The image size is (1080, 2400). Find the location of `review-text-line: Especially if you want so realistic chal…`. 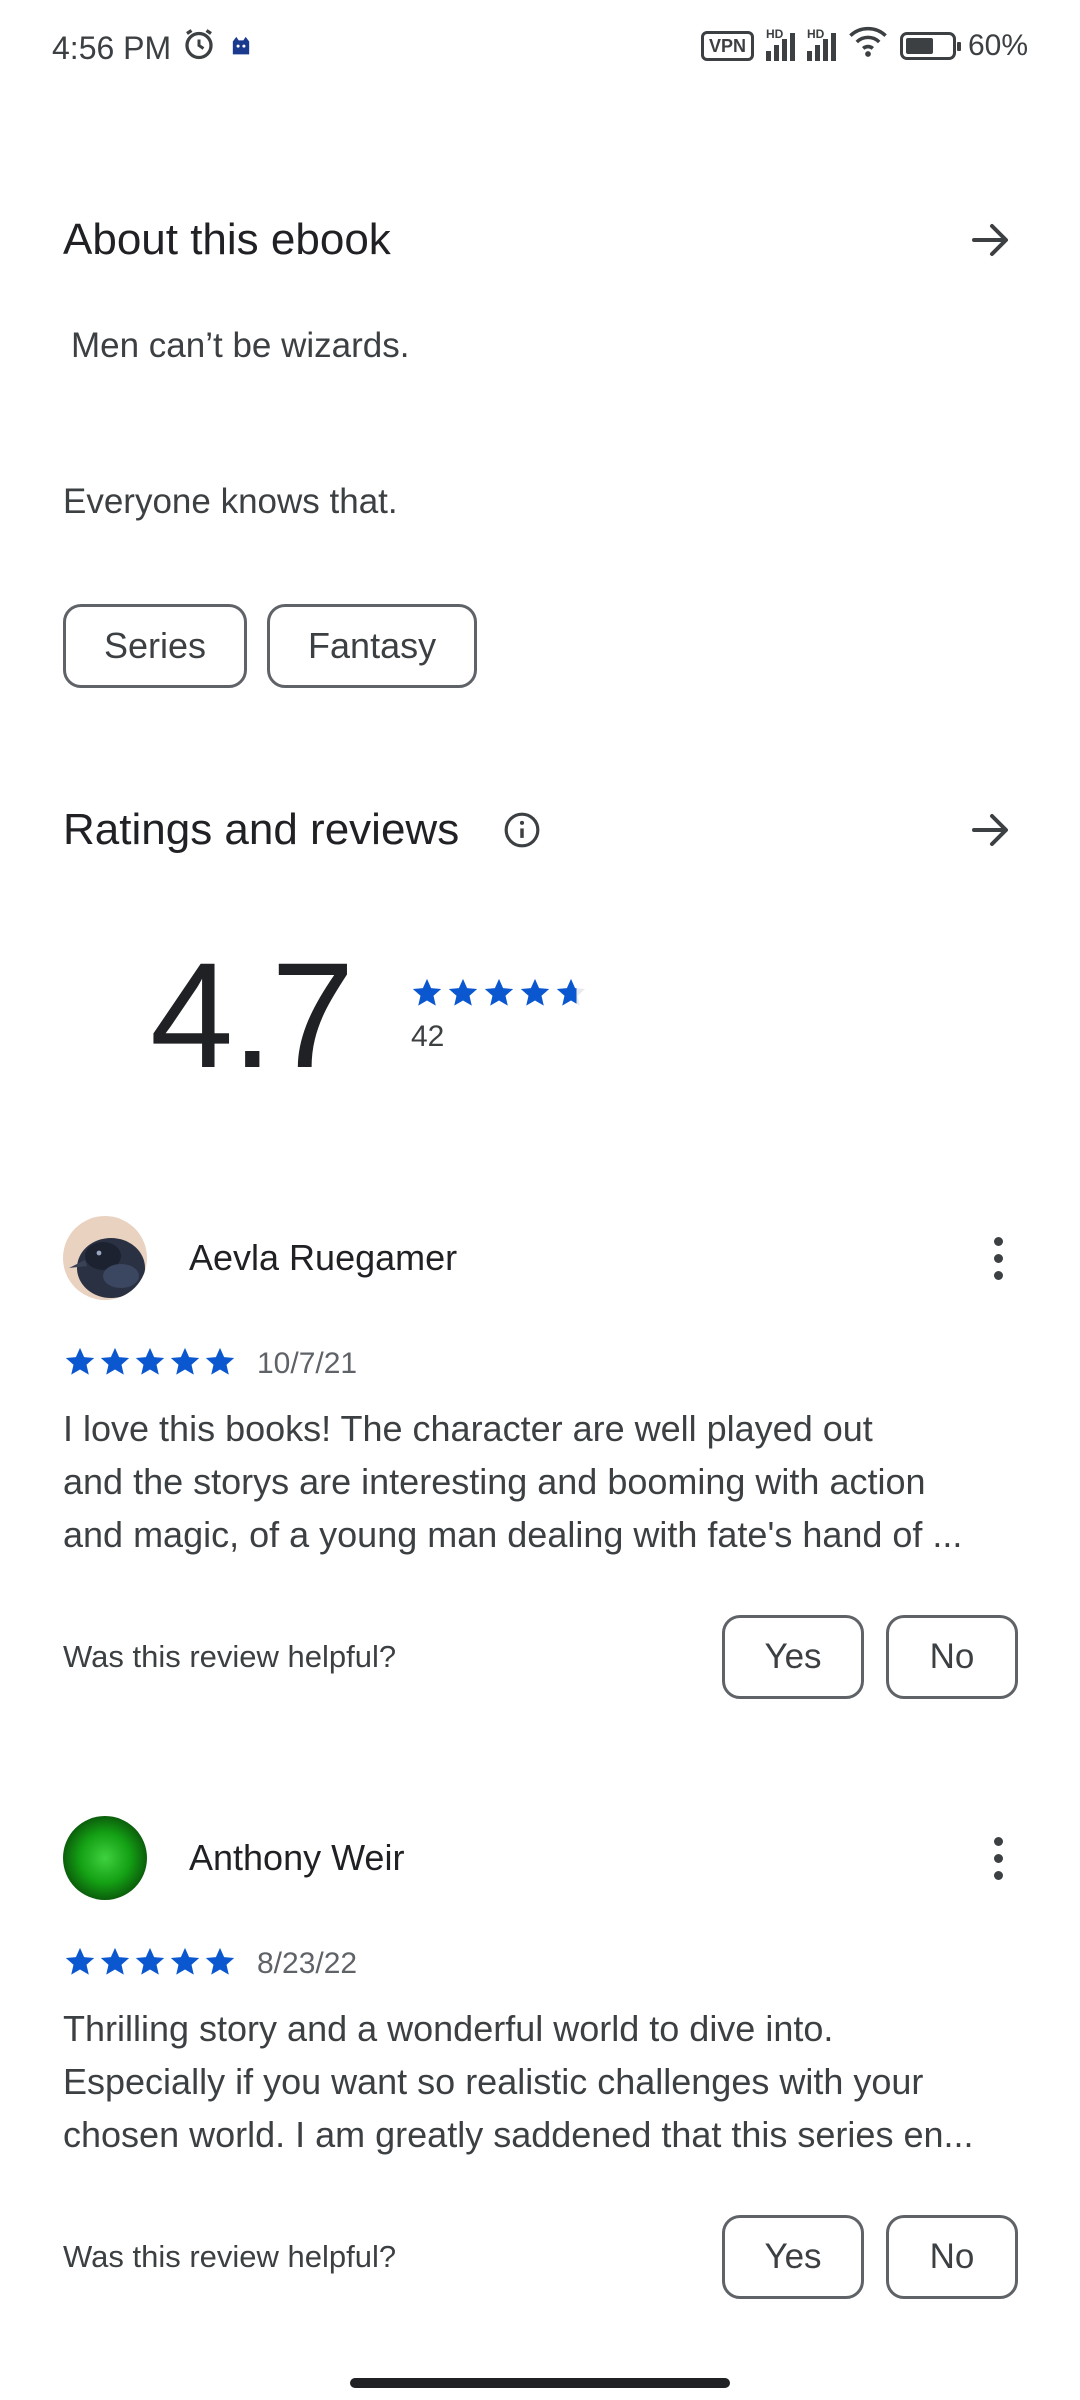

review-text-line: Especially if you want so realistic chal… is located at coordinates (493, 2081).